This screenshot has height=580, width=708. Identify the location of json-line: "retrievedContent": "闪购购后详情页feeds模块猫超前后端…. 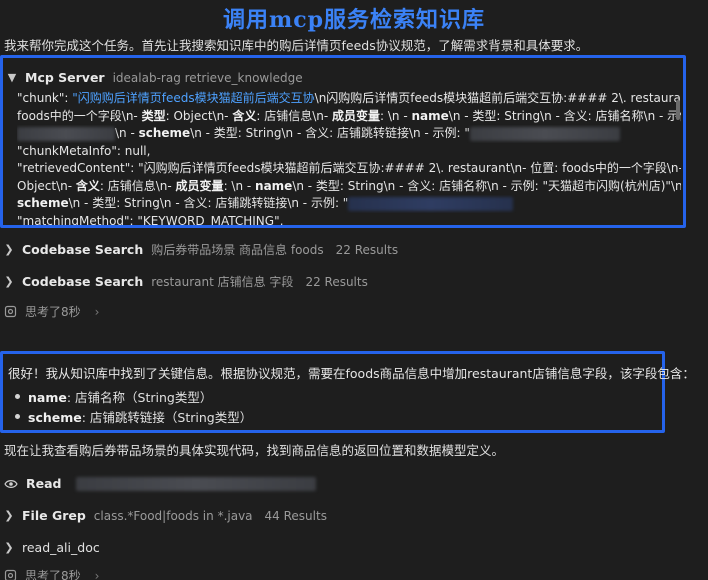
(349, 168).